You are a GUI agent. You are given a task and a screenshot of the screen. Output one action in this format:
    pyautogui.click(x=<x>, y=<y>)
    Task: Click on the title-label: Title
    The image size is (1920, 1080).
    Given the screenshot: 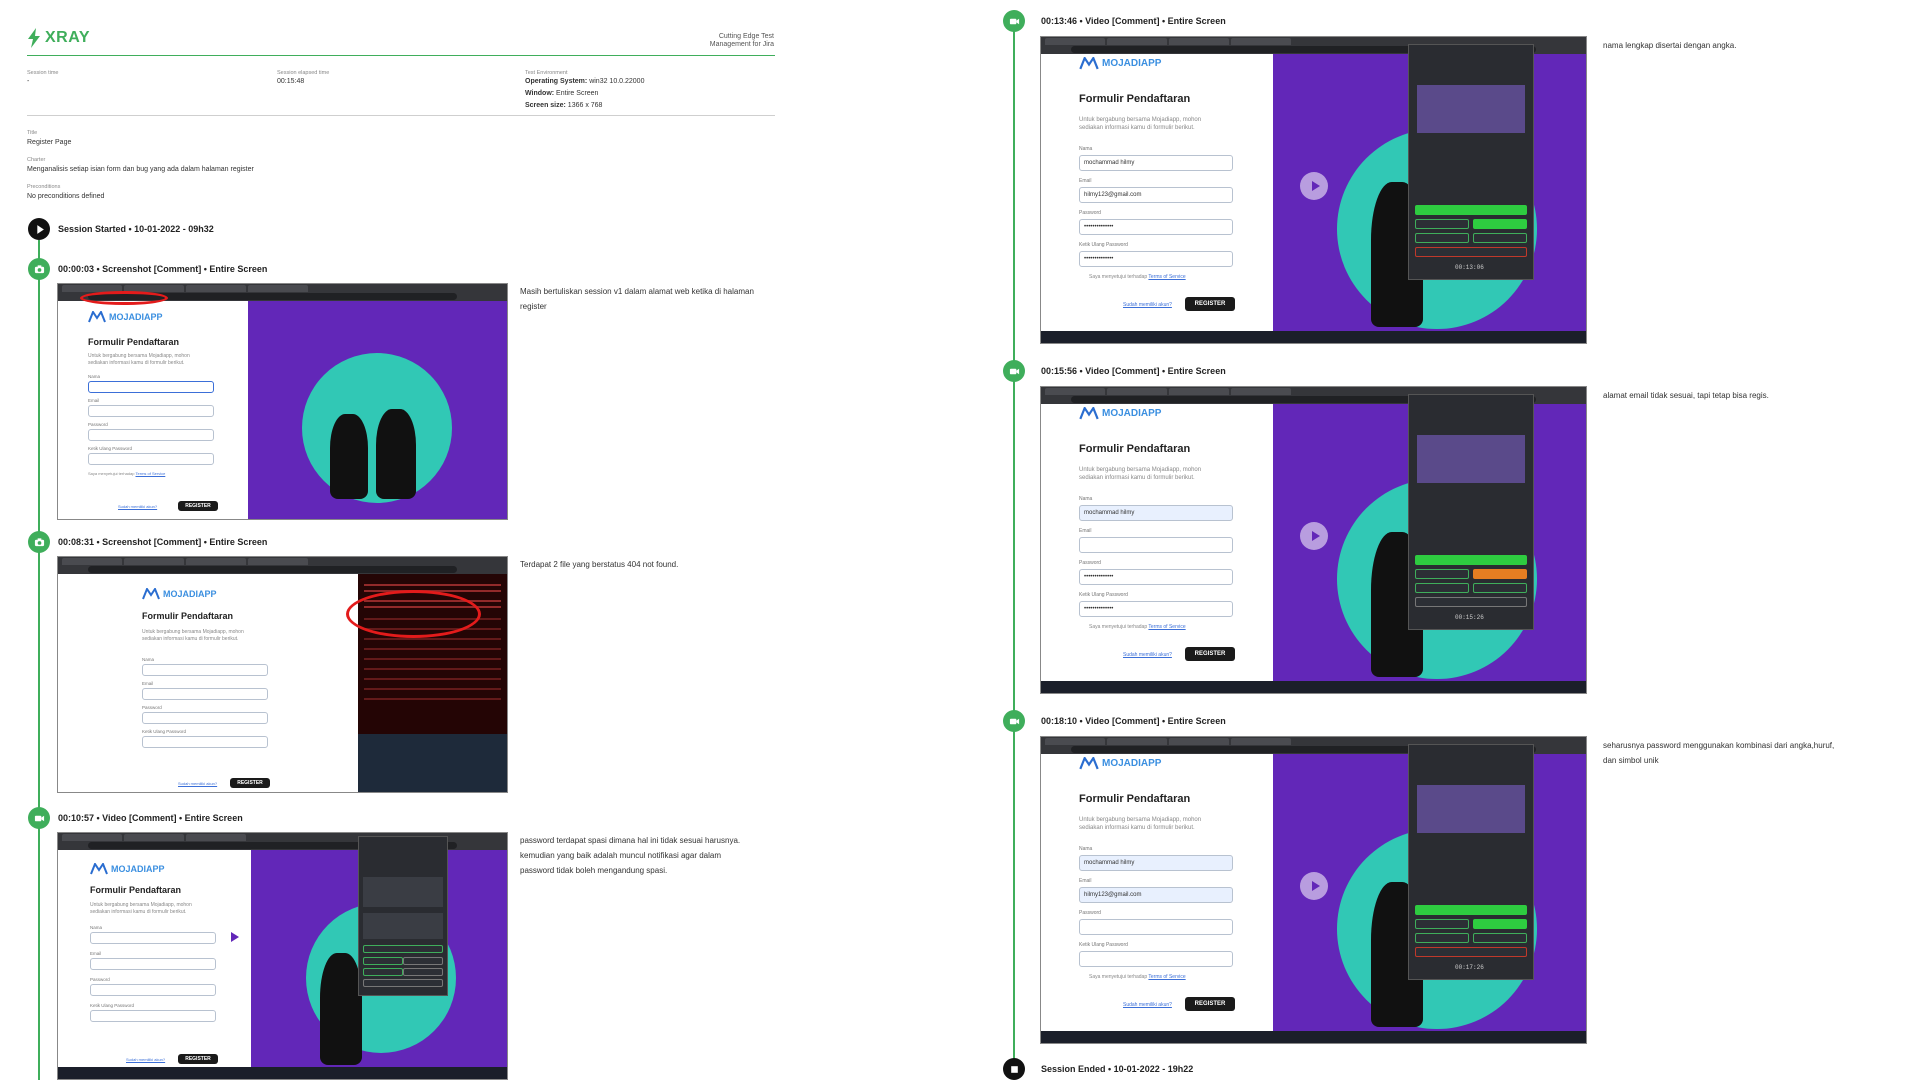 What is the action you would take?
    pyautogui.click(x=32, y=133)
    